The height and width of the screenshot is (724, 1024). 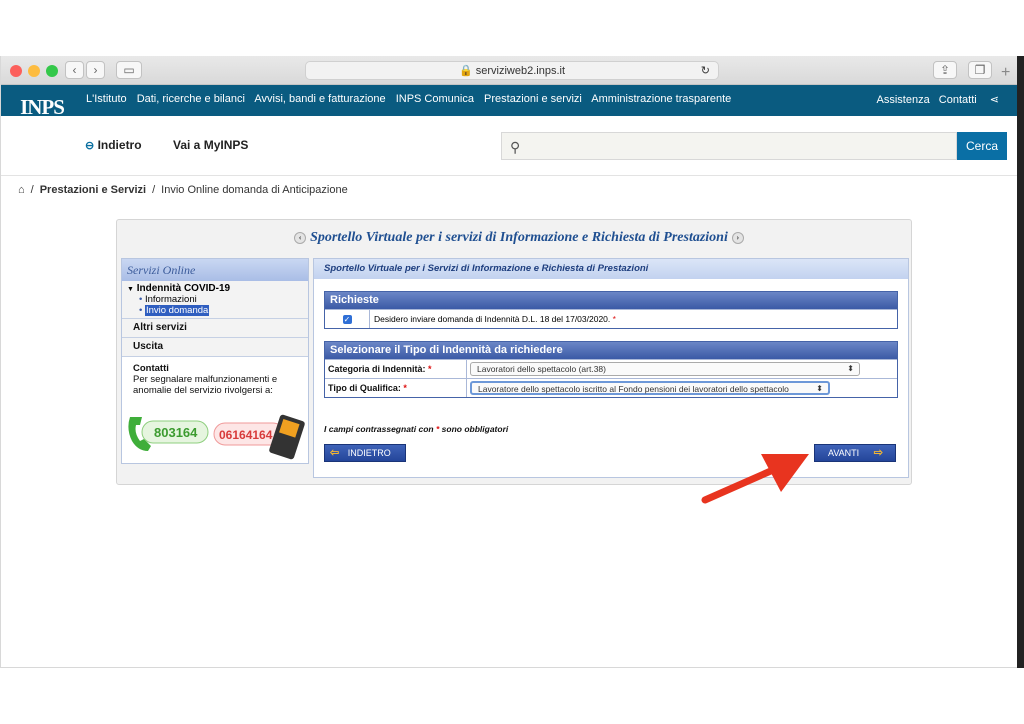 What do you see at coordinates (520, 71) in the screenshot?
I see `url-text: serviziweb2.inps.it` at bounding box center [520, 71].